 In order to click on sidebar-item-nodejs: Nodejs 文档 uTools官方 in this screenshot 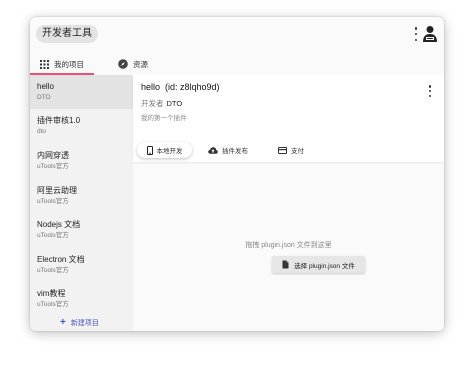, I will do `click(81, 230)`.